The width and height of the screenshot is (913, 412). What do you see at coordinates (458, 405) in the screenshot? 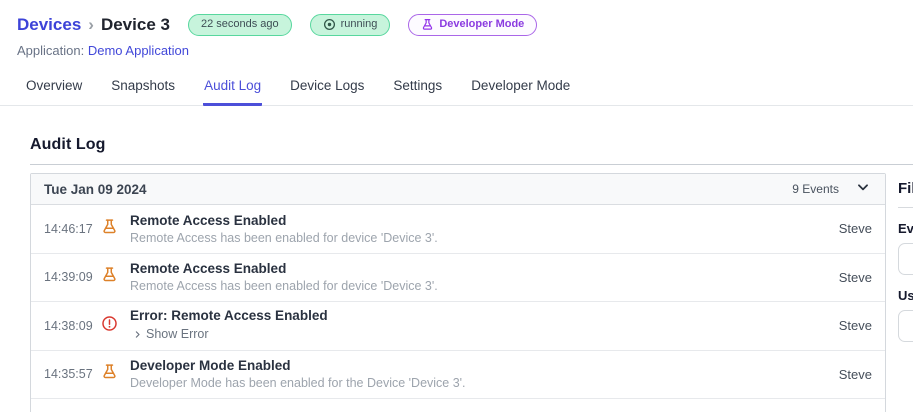
I see `audit-log-row: 14:35:30 Developer Mode Disabled Steve` at bounding box center [458, 405].